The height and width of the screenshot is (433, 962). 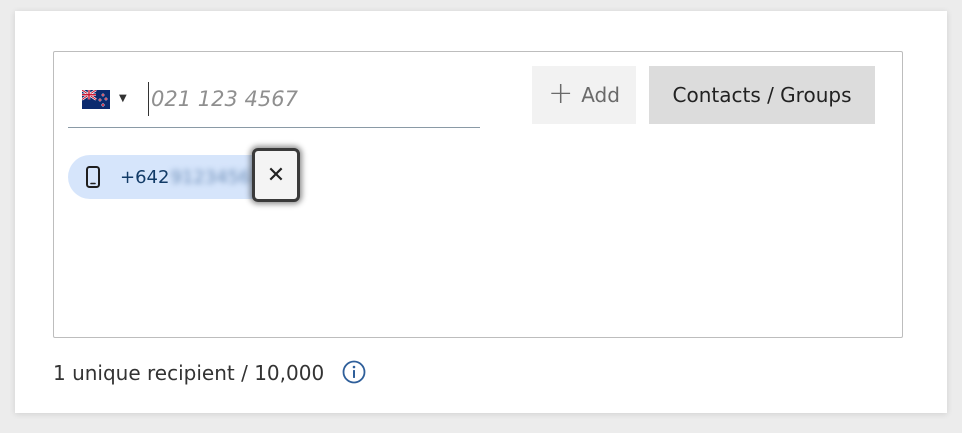 What do you see at coordinates (93, 177) in the screenshot?
I see `mobile-phone-icon` at bounding box center [93, 177].